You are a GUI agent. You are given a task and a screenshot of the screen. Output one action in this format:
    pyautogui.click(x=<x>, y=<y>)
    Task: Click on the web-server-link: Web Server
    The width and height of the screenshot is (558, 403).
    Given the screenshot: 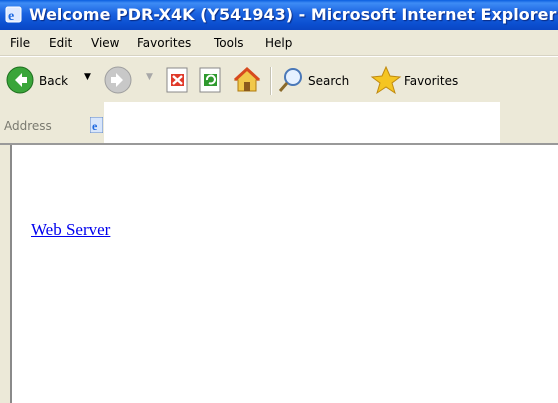 What is the action you would take?
    pyautogui.click(x=70, y=230)
    